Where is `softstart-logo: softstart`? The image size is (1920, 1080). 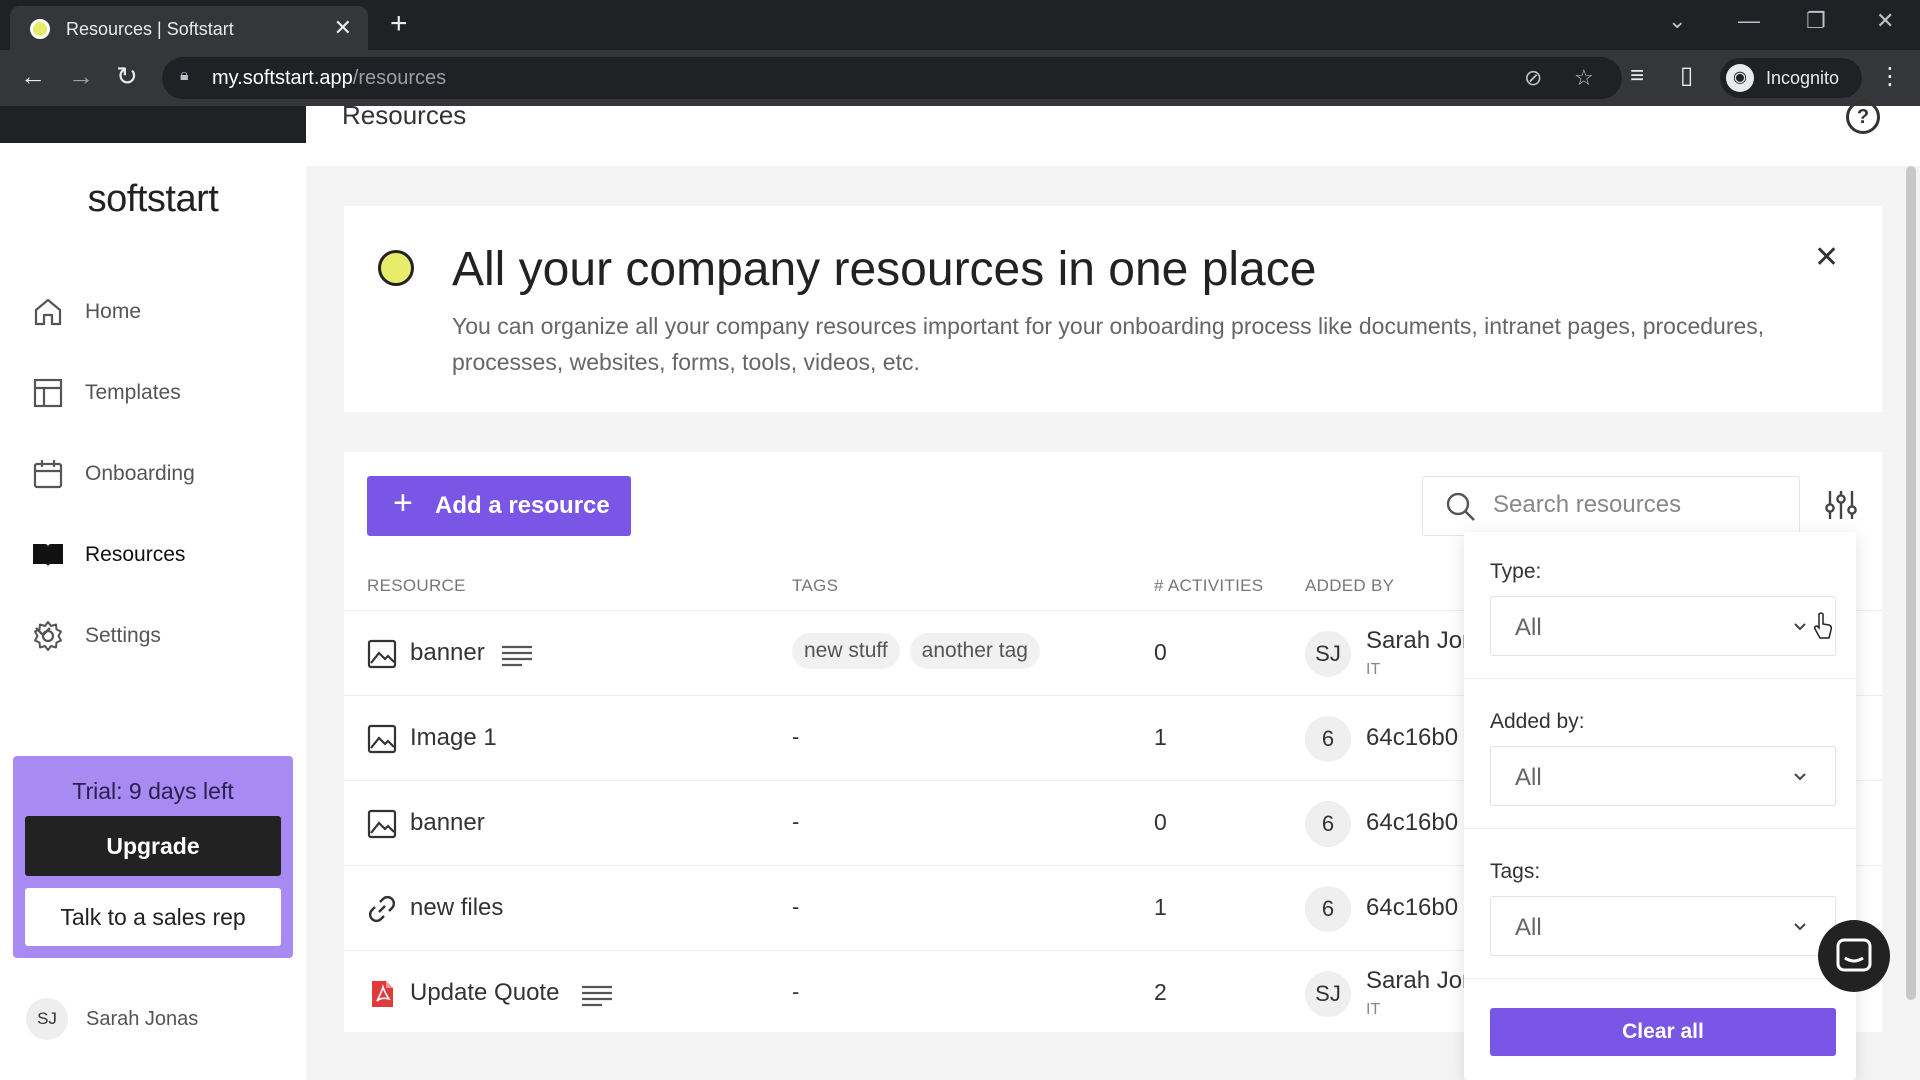 softstart-logo: softstart is located at coordinates (153, 199).